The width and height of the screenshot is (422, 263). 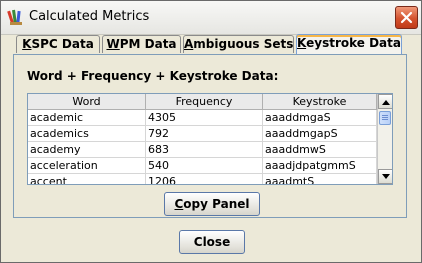 I want to click on panel-heading: Word + Frequency + Keystroke Data:, so click(x=153, y=76).